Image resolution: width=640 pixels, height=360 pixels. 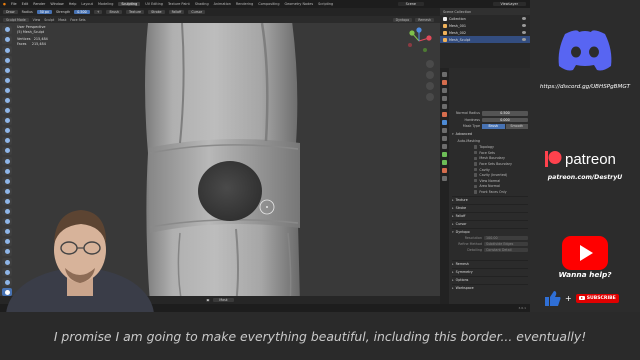 I want to click on tab-modeling: Modeling, so click(x=105, y=4).